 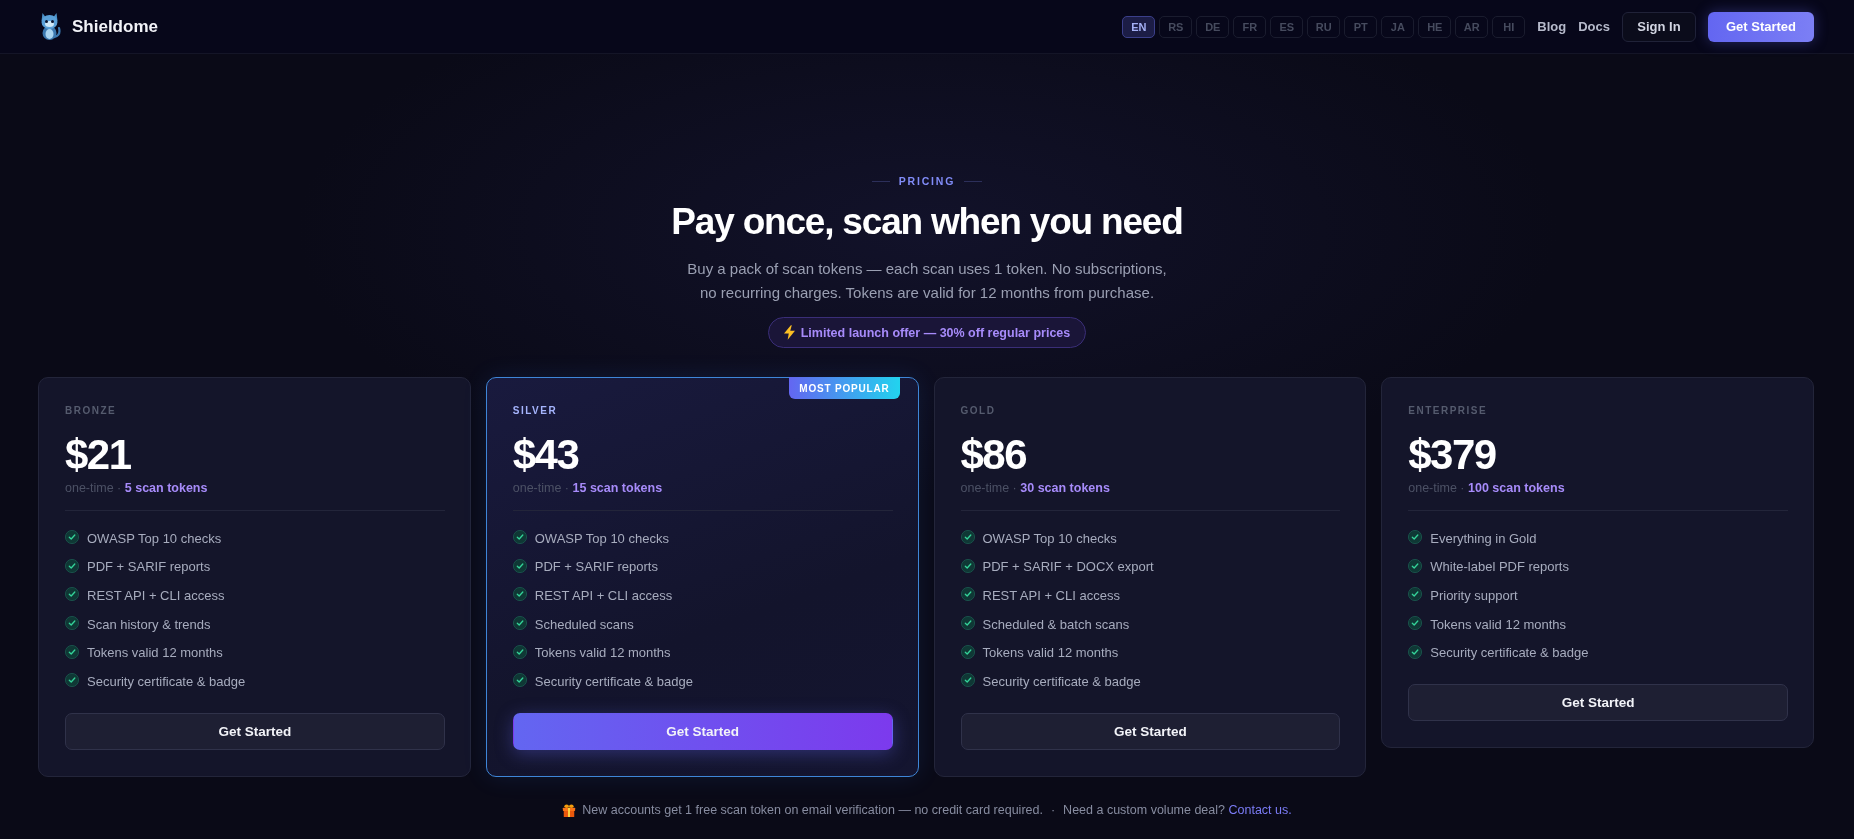 What do you see at coordinates (51, 26) in the screenshot?
I see `cat-logo-icon` at bounding box center [51, 26].